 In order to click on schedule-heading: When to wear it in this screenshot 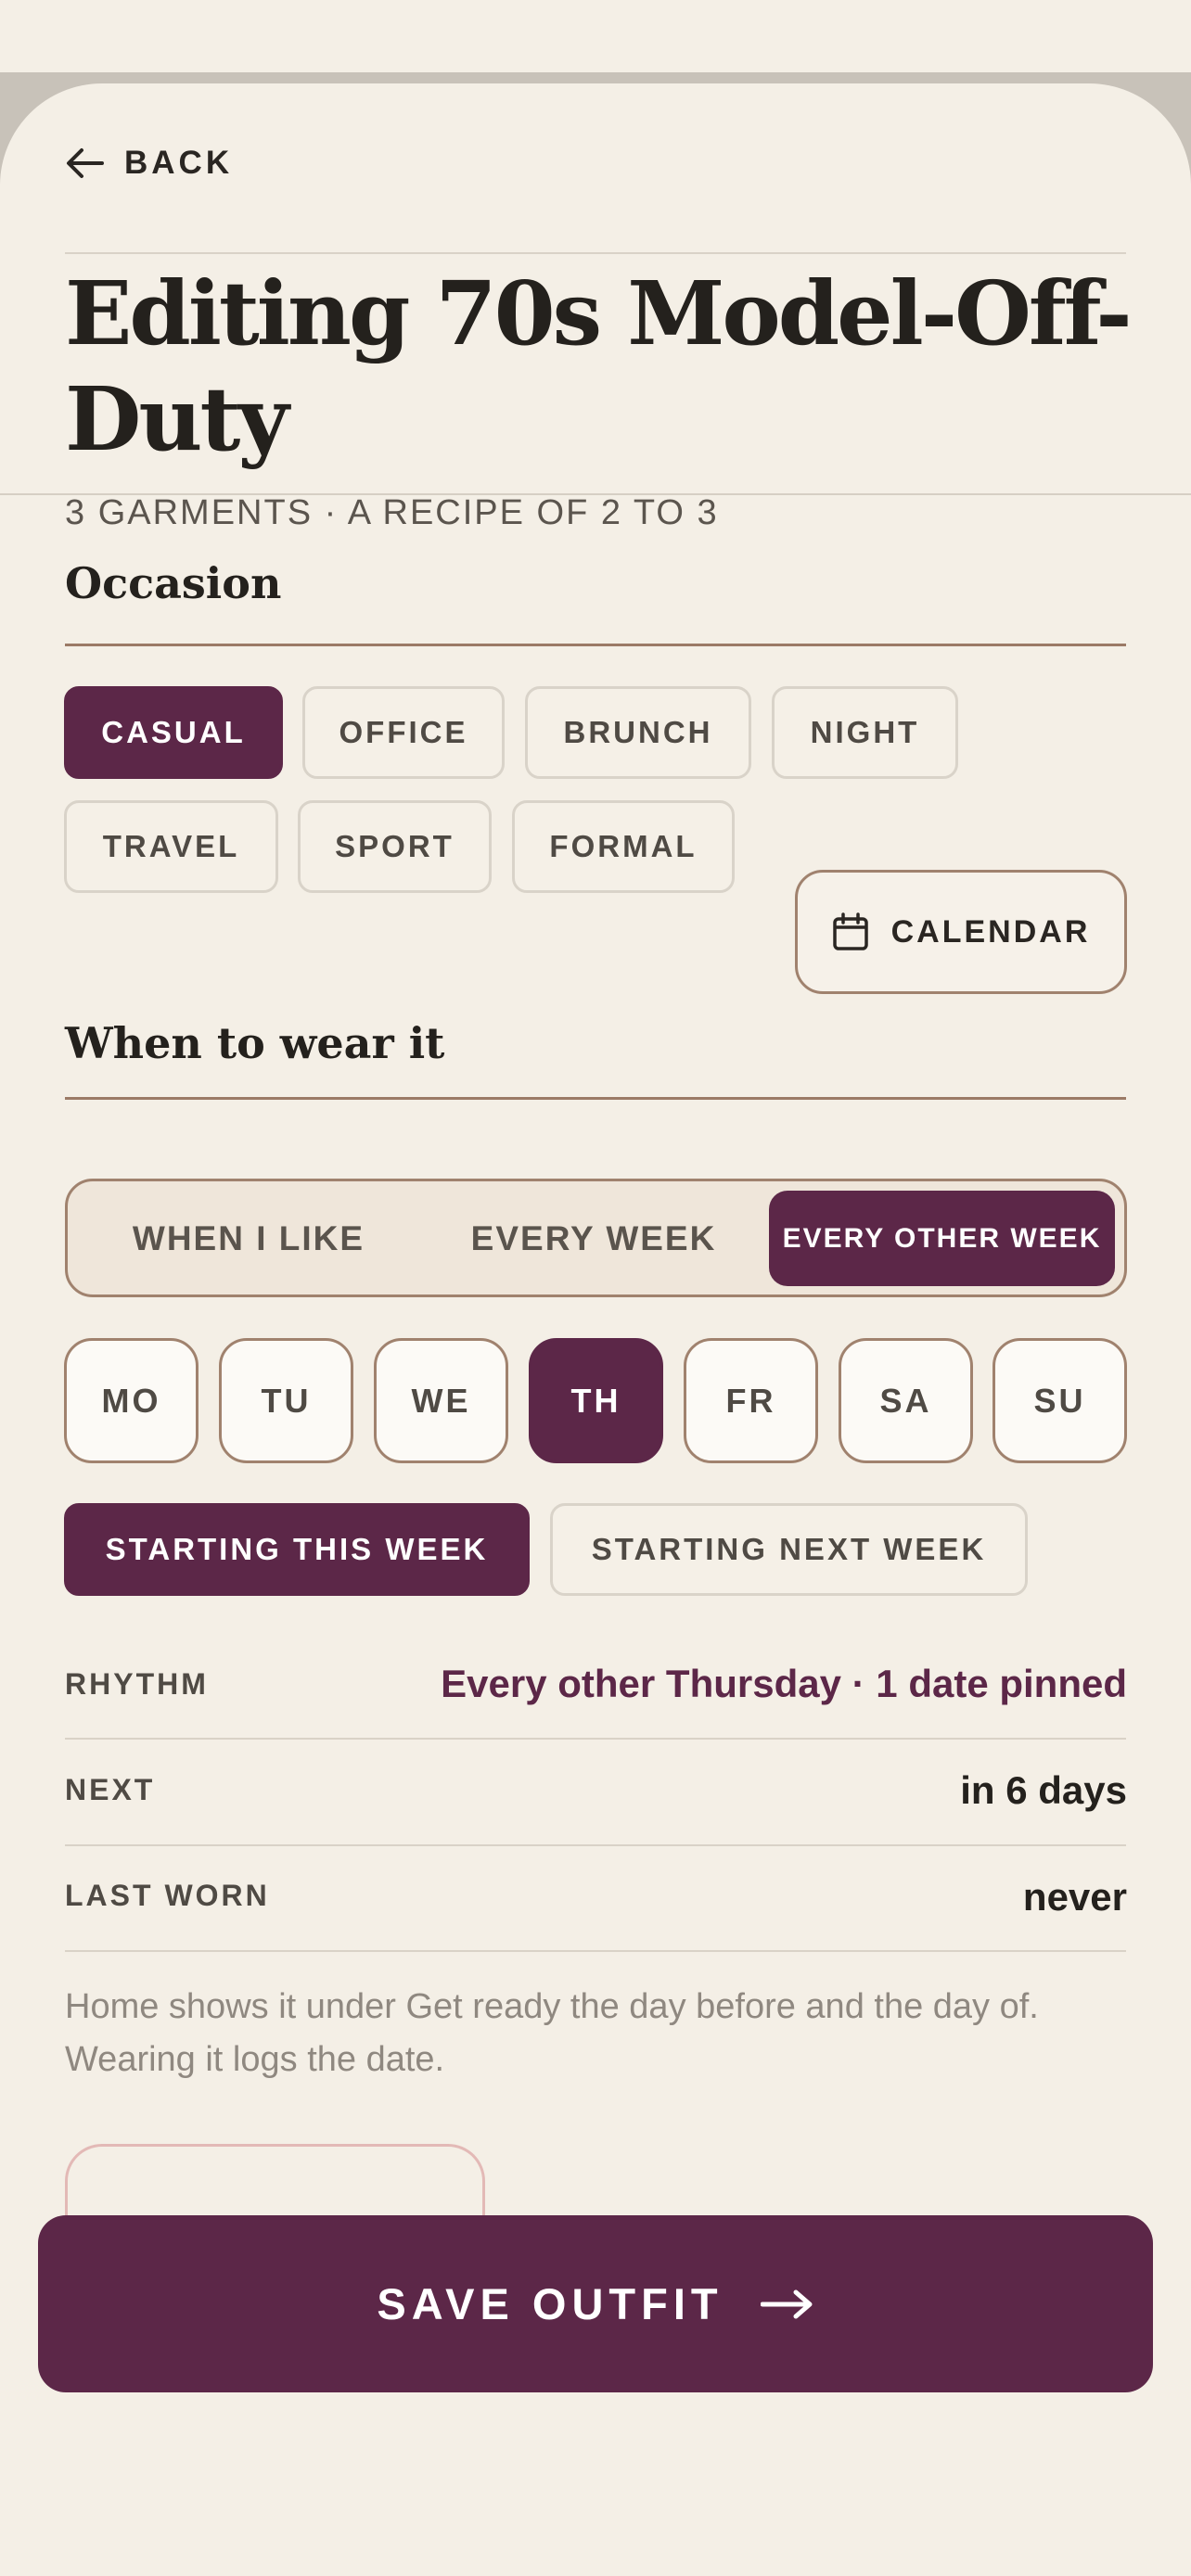, I will do `click(255, 1043)`.